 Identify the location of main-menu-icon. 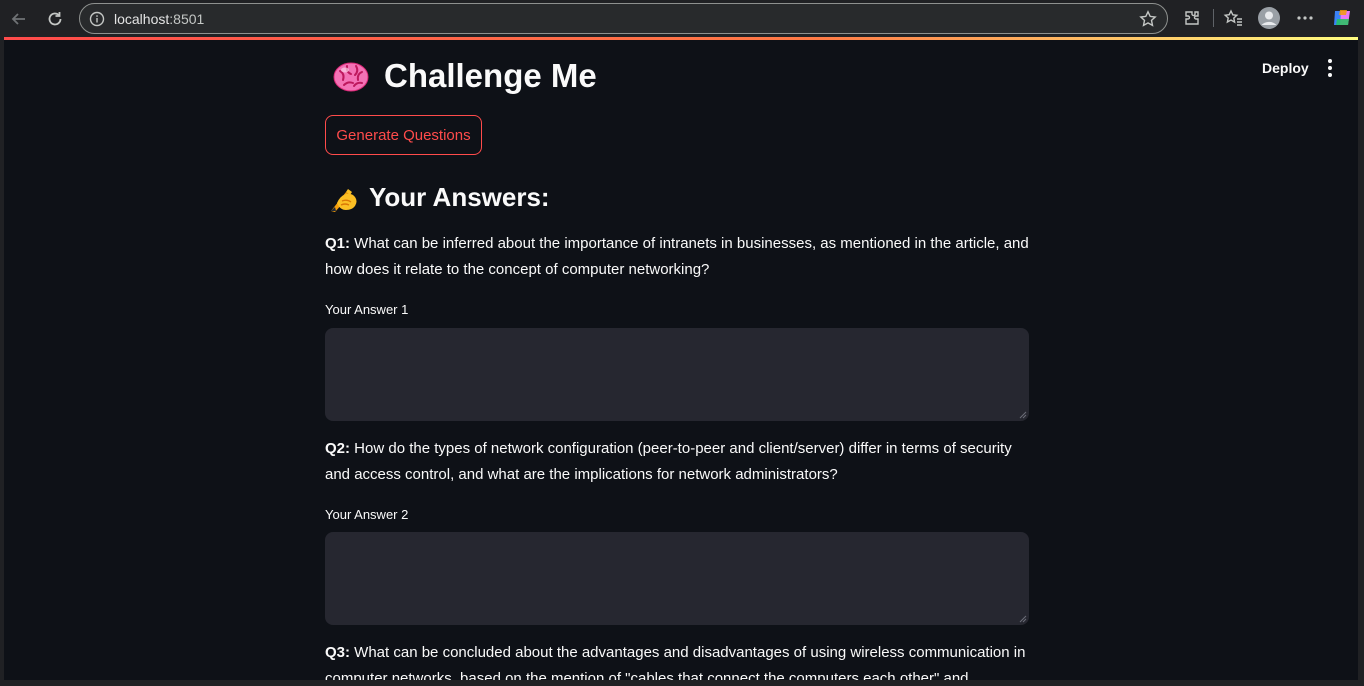
(1330, 68).